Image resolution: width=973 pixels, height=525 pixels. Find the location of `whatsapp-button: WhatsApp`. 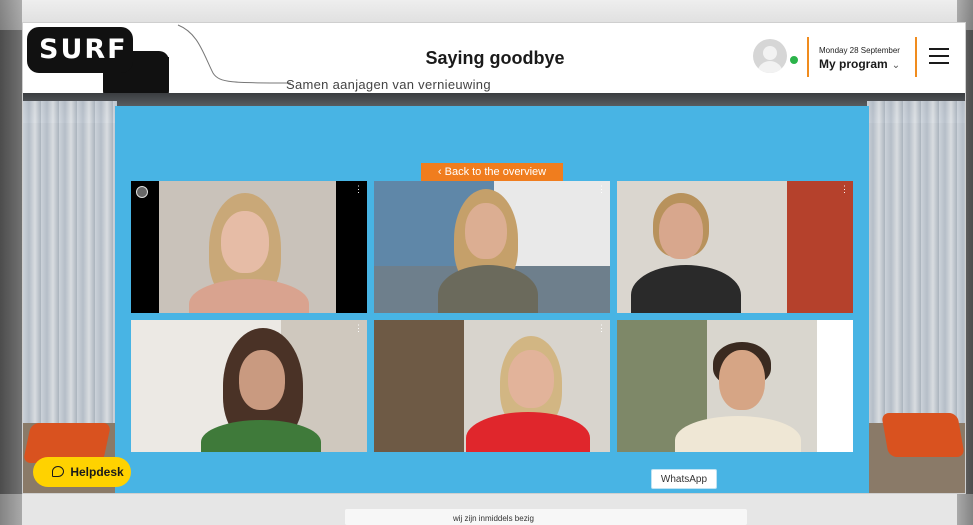

whatsapp-button: WhatsApp is located at coordinates (684, 479).